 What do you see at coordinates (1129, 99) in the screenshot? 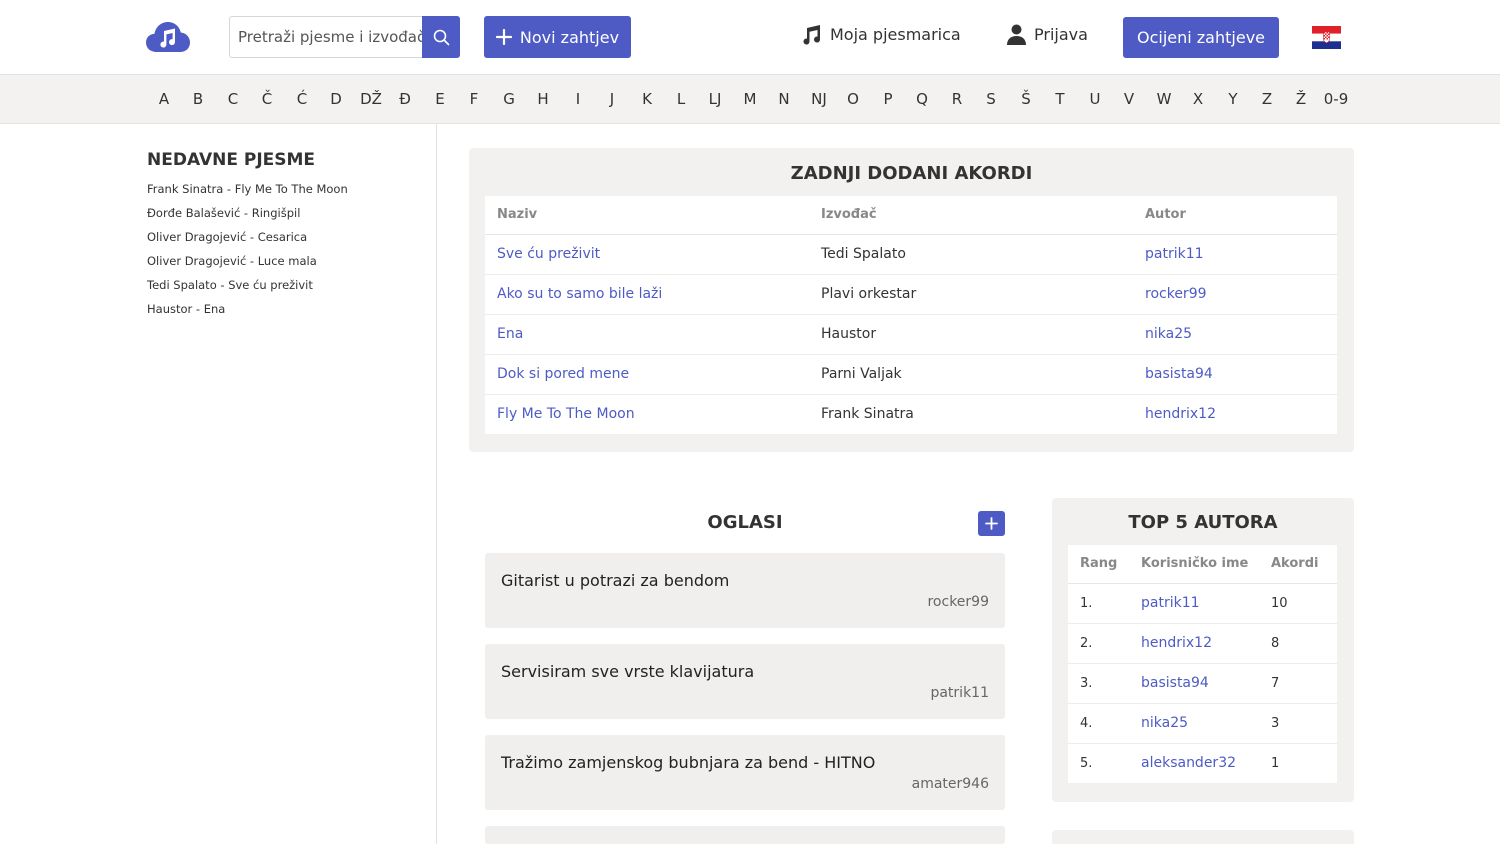
I see `alphabet-letter: V` at bounding box center [1129, 99].